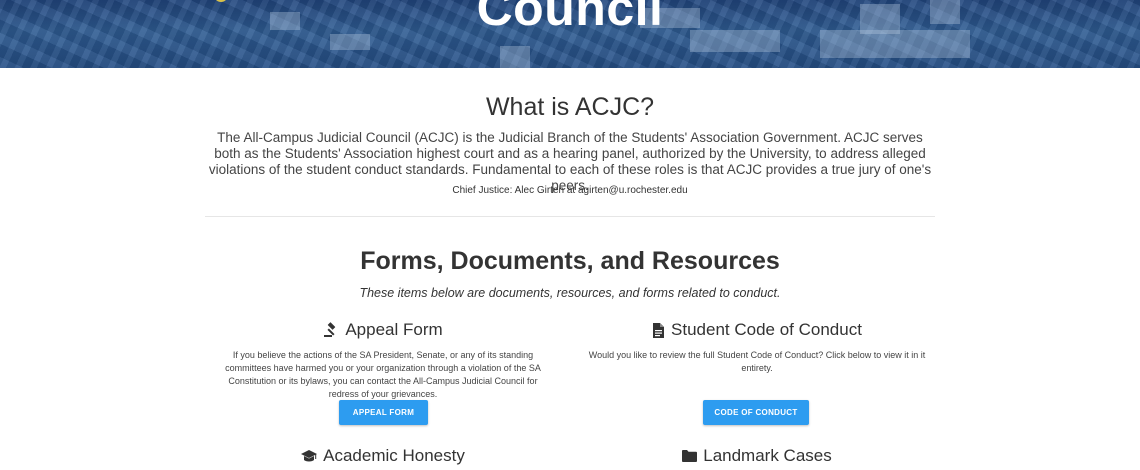  I want to click on appeal-form-title: Appeal Form, so click(383, 330).